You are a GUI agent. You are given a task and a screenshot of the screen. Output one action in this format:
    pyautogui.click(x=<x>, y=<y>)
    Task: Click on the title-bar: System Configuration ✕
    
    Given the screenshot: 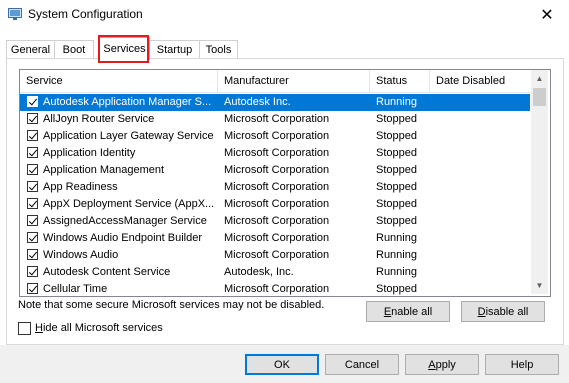 What is the action you would take?
    pyautogui.click(x=284, y=15)
    